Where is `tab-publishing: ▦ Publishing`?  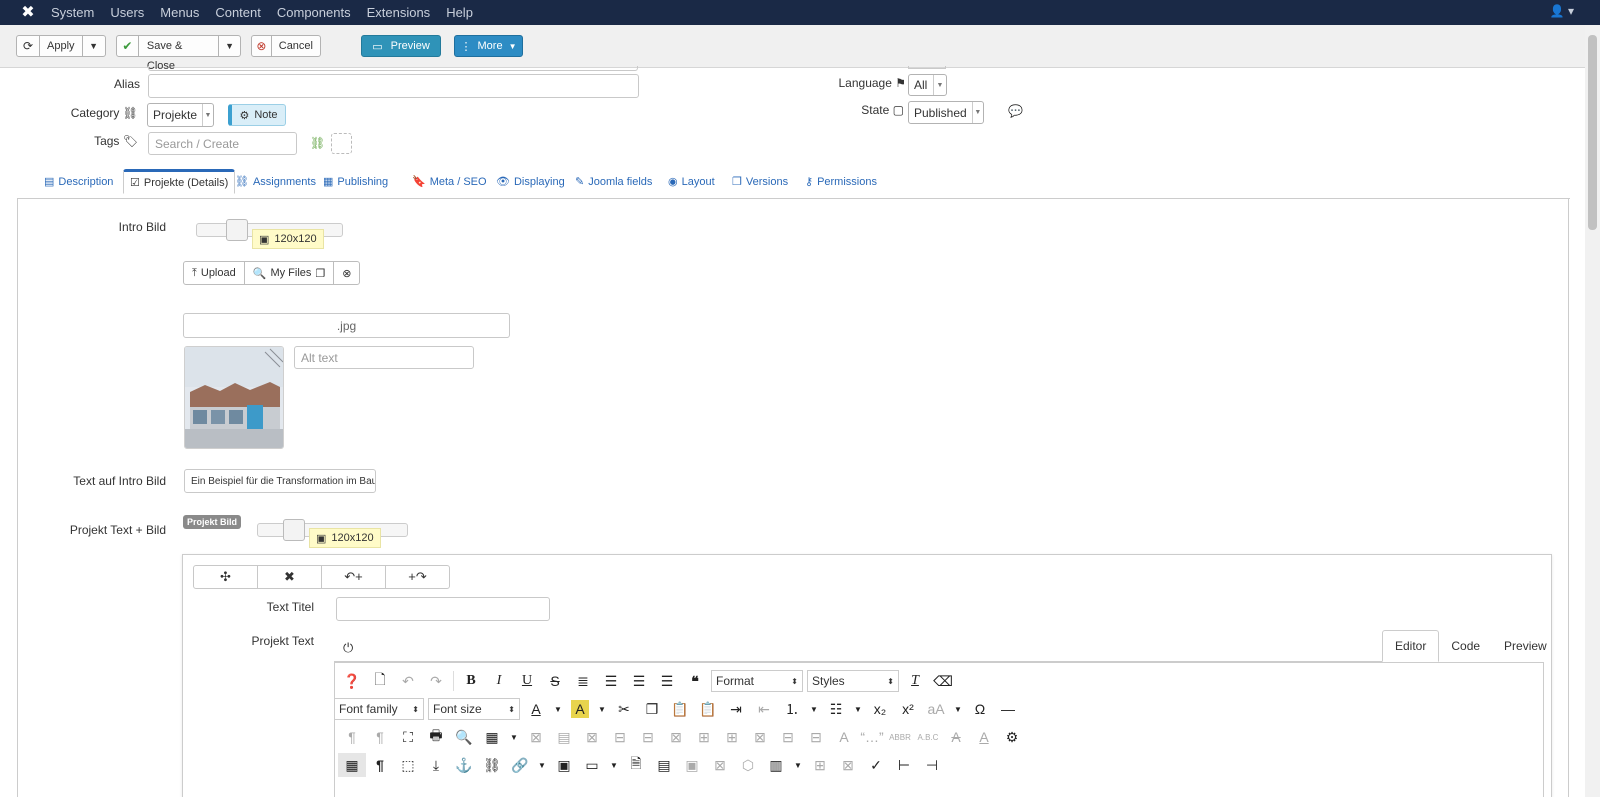
tab-publishing: ▦ Publishing is located at coordinates (355, 182).